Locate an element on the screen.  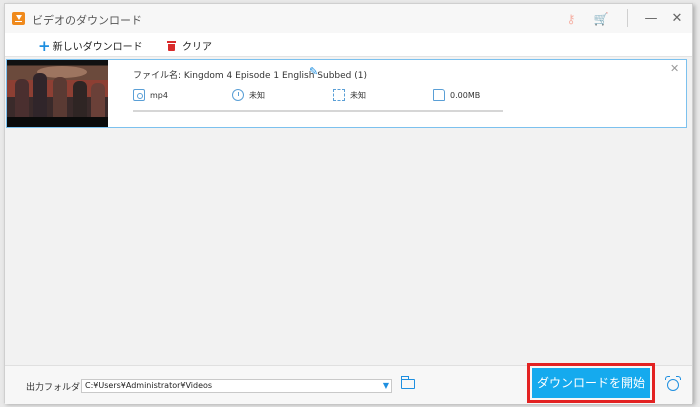
start-download-button: ダウンロードを開始 is located at coordinates (591, 383).